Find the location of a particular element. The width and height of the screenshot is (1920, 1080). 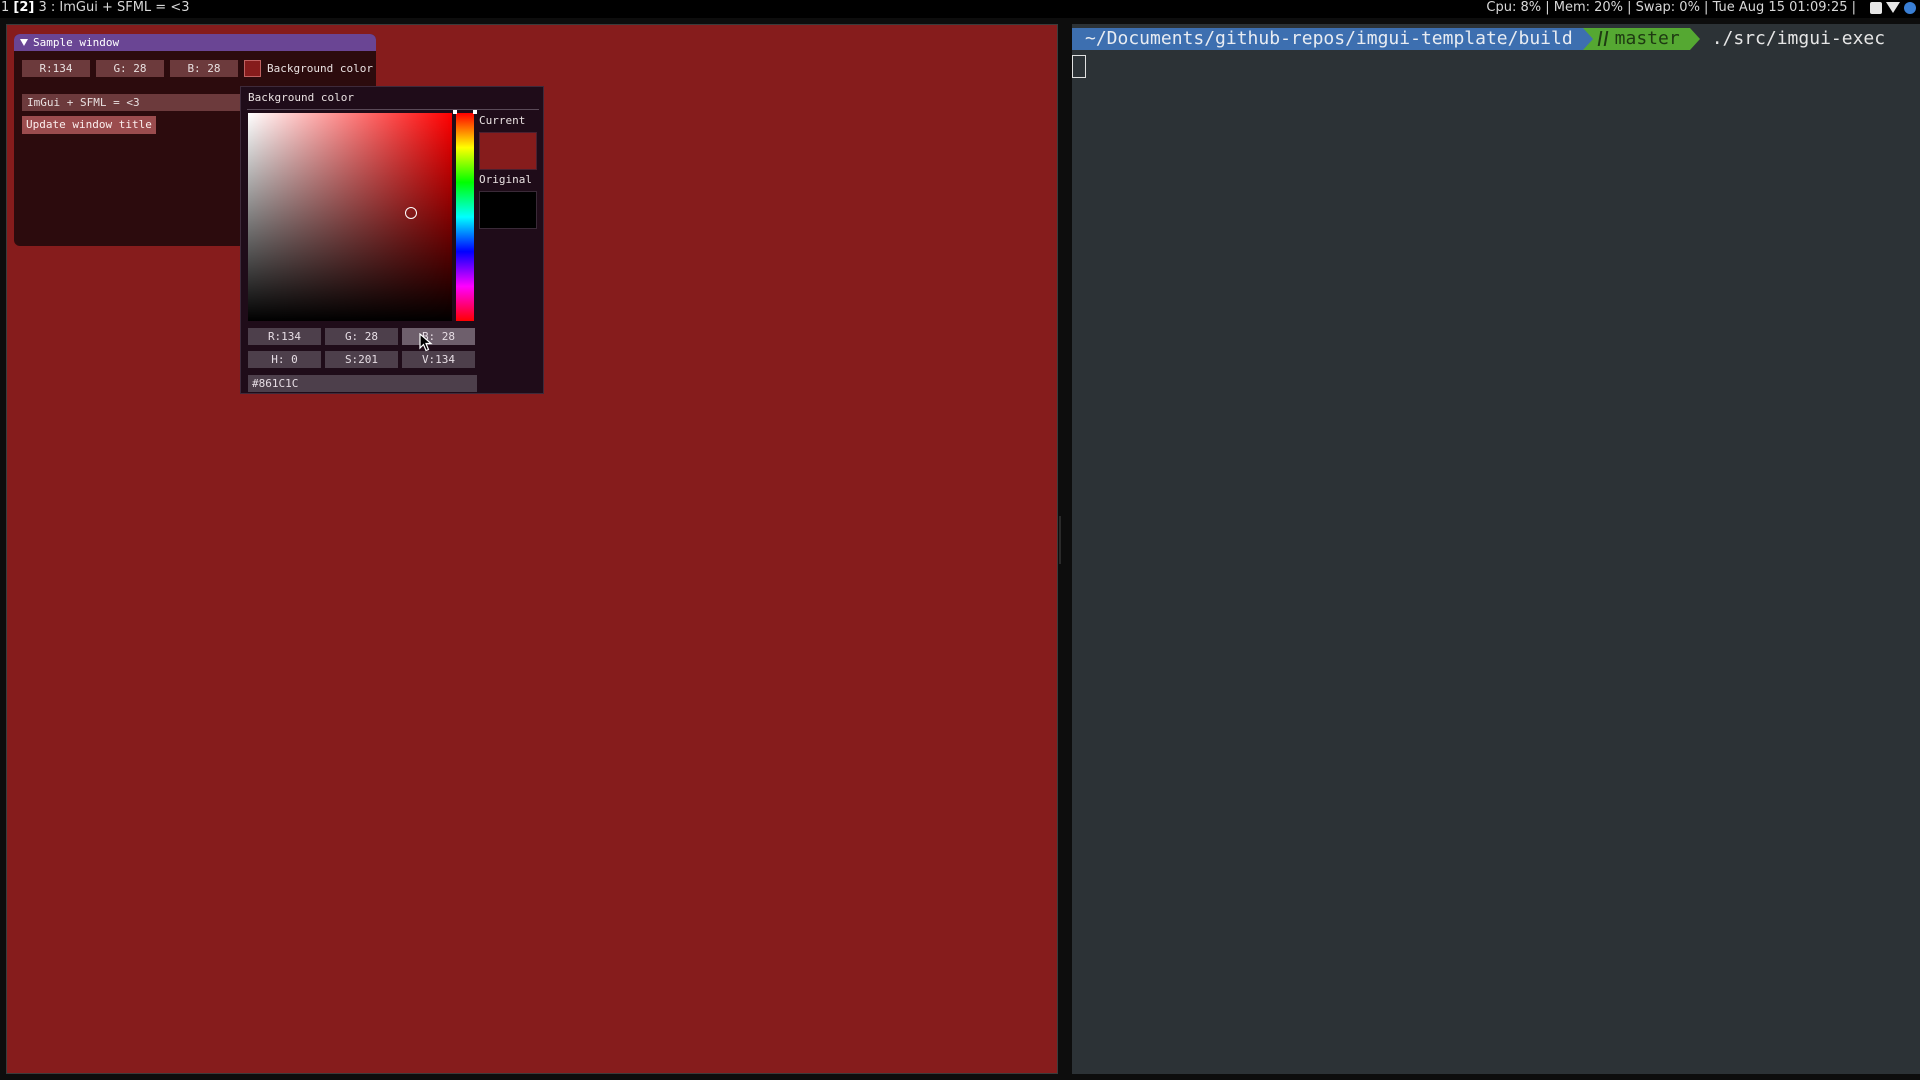

green-input: G: 28 is located at coordinates (130, 68).